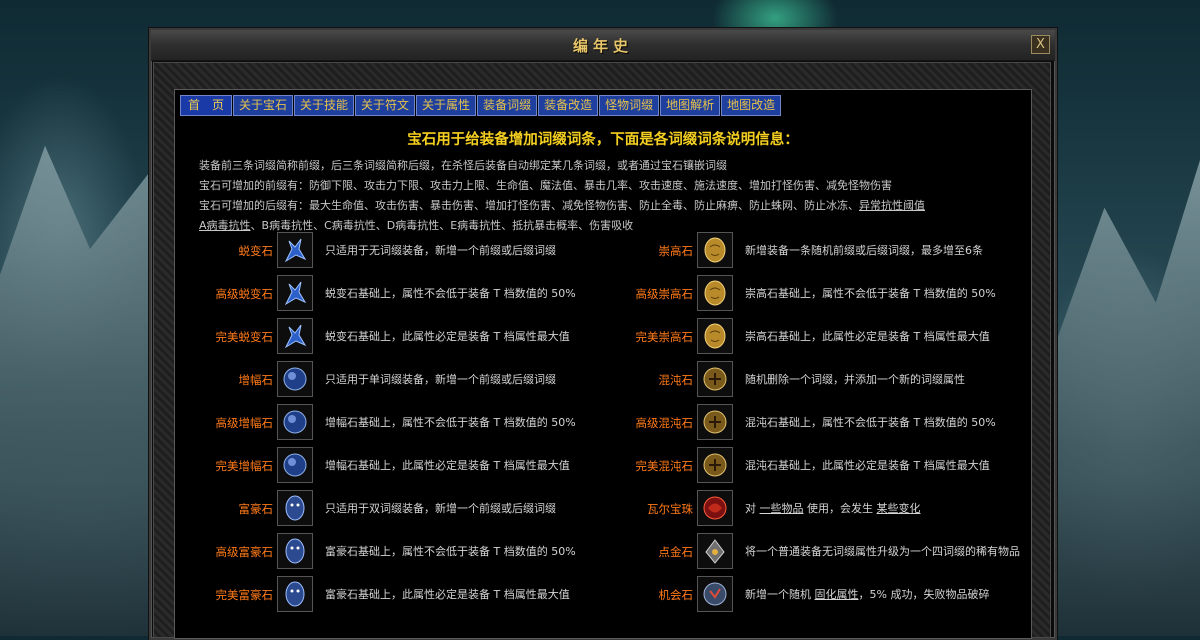 Image resolution: width=1200 pixels, height=640 pixels. I want to click on gem-name: 完美崇高石, so click(644, 337).